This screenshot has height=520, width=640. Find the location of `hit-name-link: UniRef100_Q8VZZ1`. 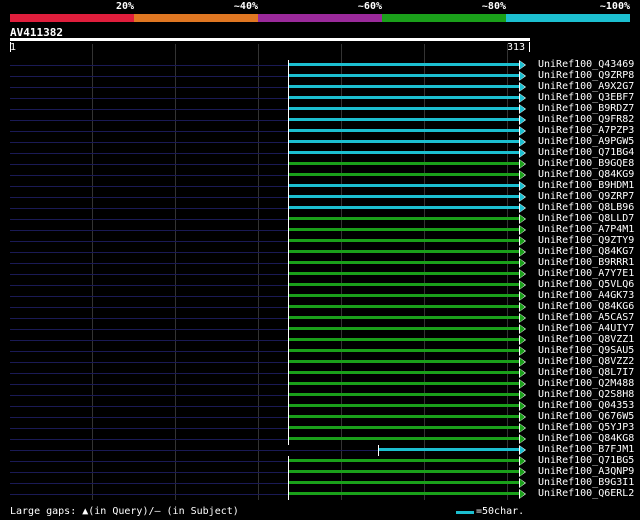

hit-name-link: UniRef100_Q8VZZ1 is located at coordinates (586, 339).